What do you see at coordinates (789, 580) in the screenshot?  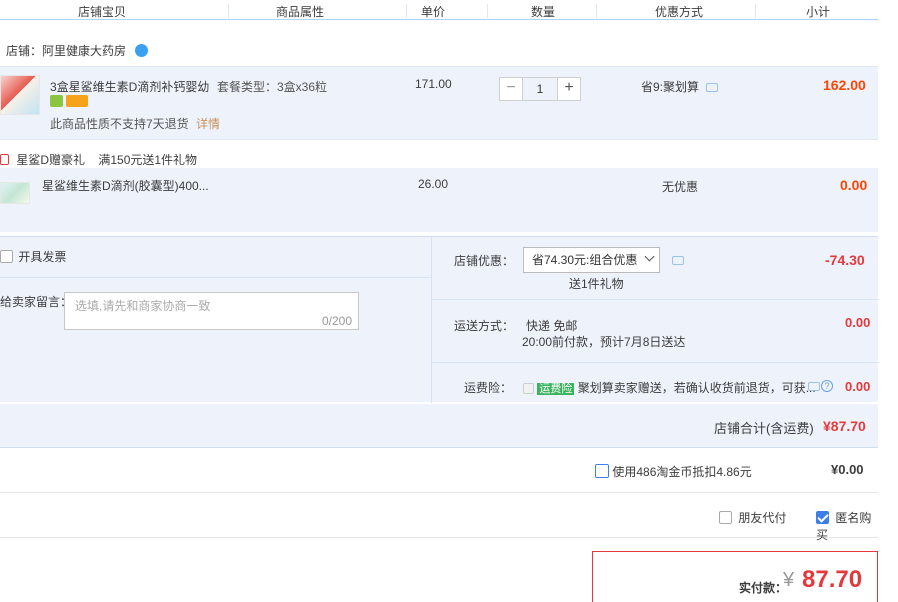 I see `payment-currency: ¥` at bounding box center [789, 580].